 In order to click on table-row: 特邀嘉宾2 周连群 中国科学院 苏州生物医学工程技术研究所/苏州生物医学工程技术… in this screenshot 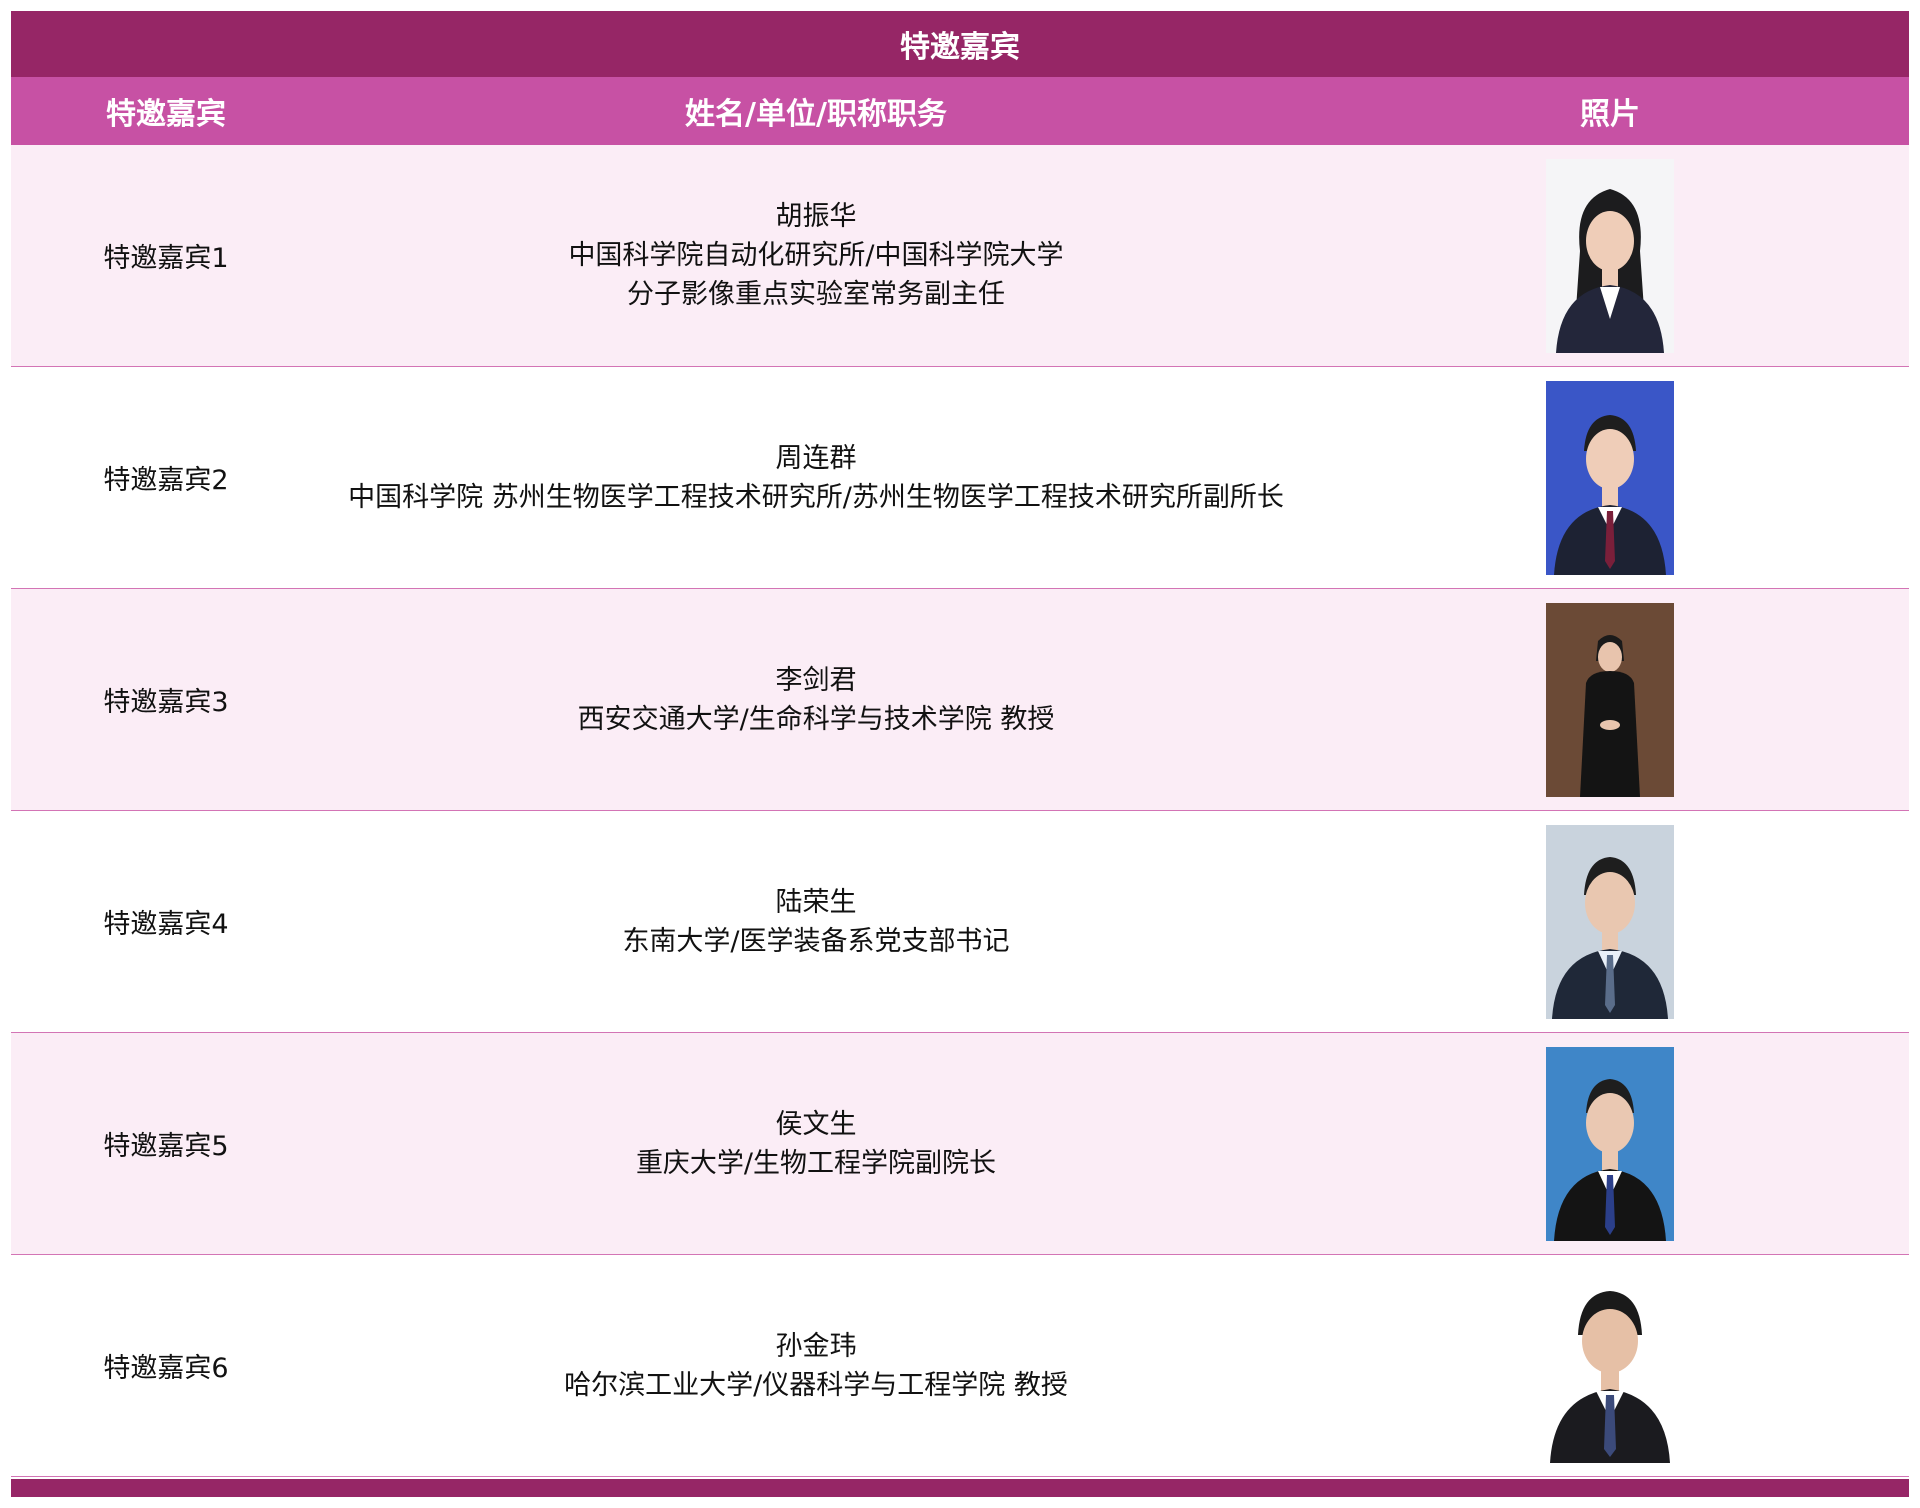, I will do `click(960, 478)`.